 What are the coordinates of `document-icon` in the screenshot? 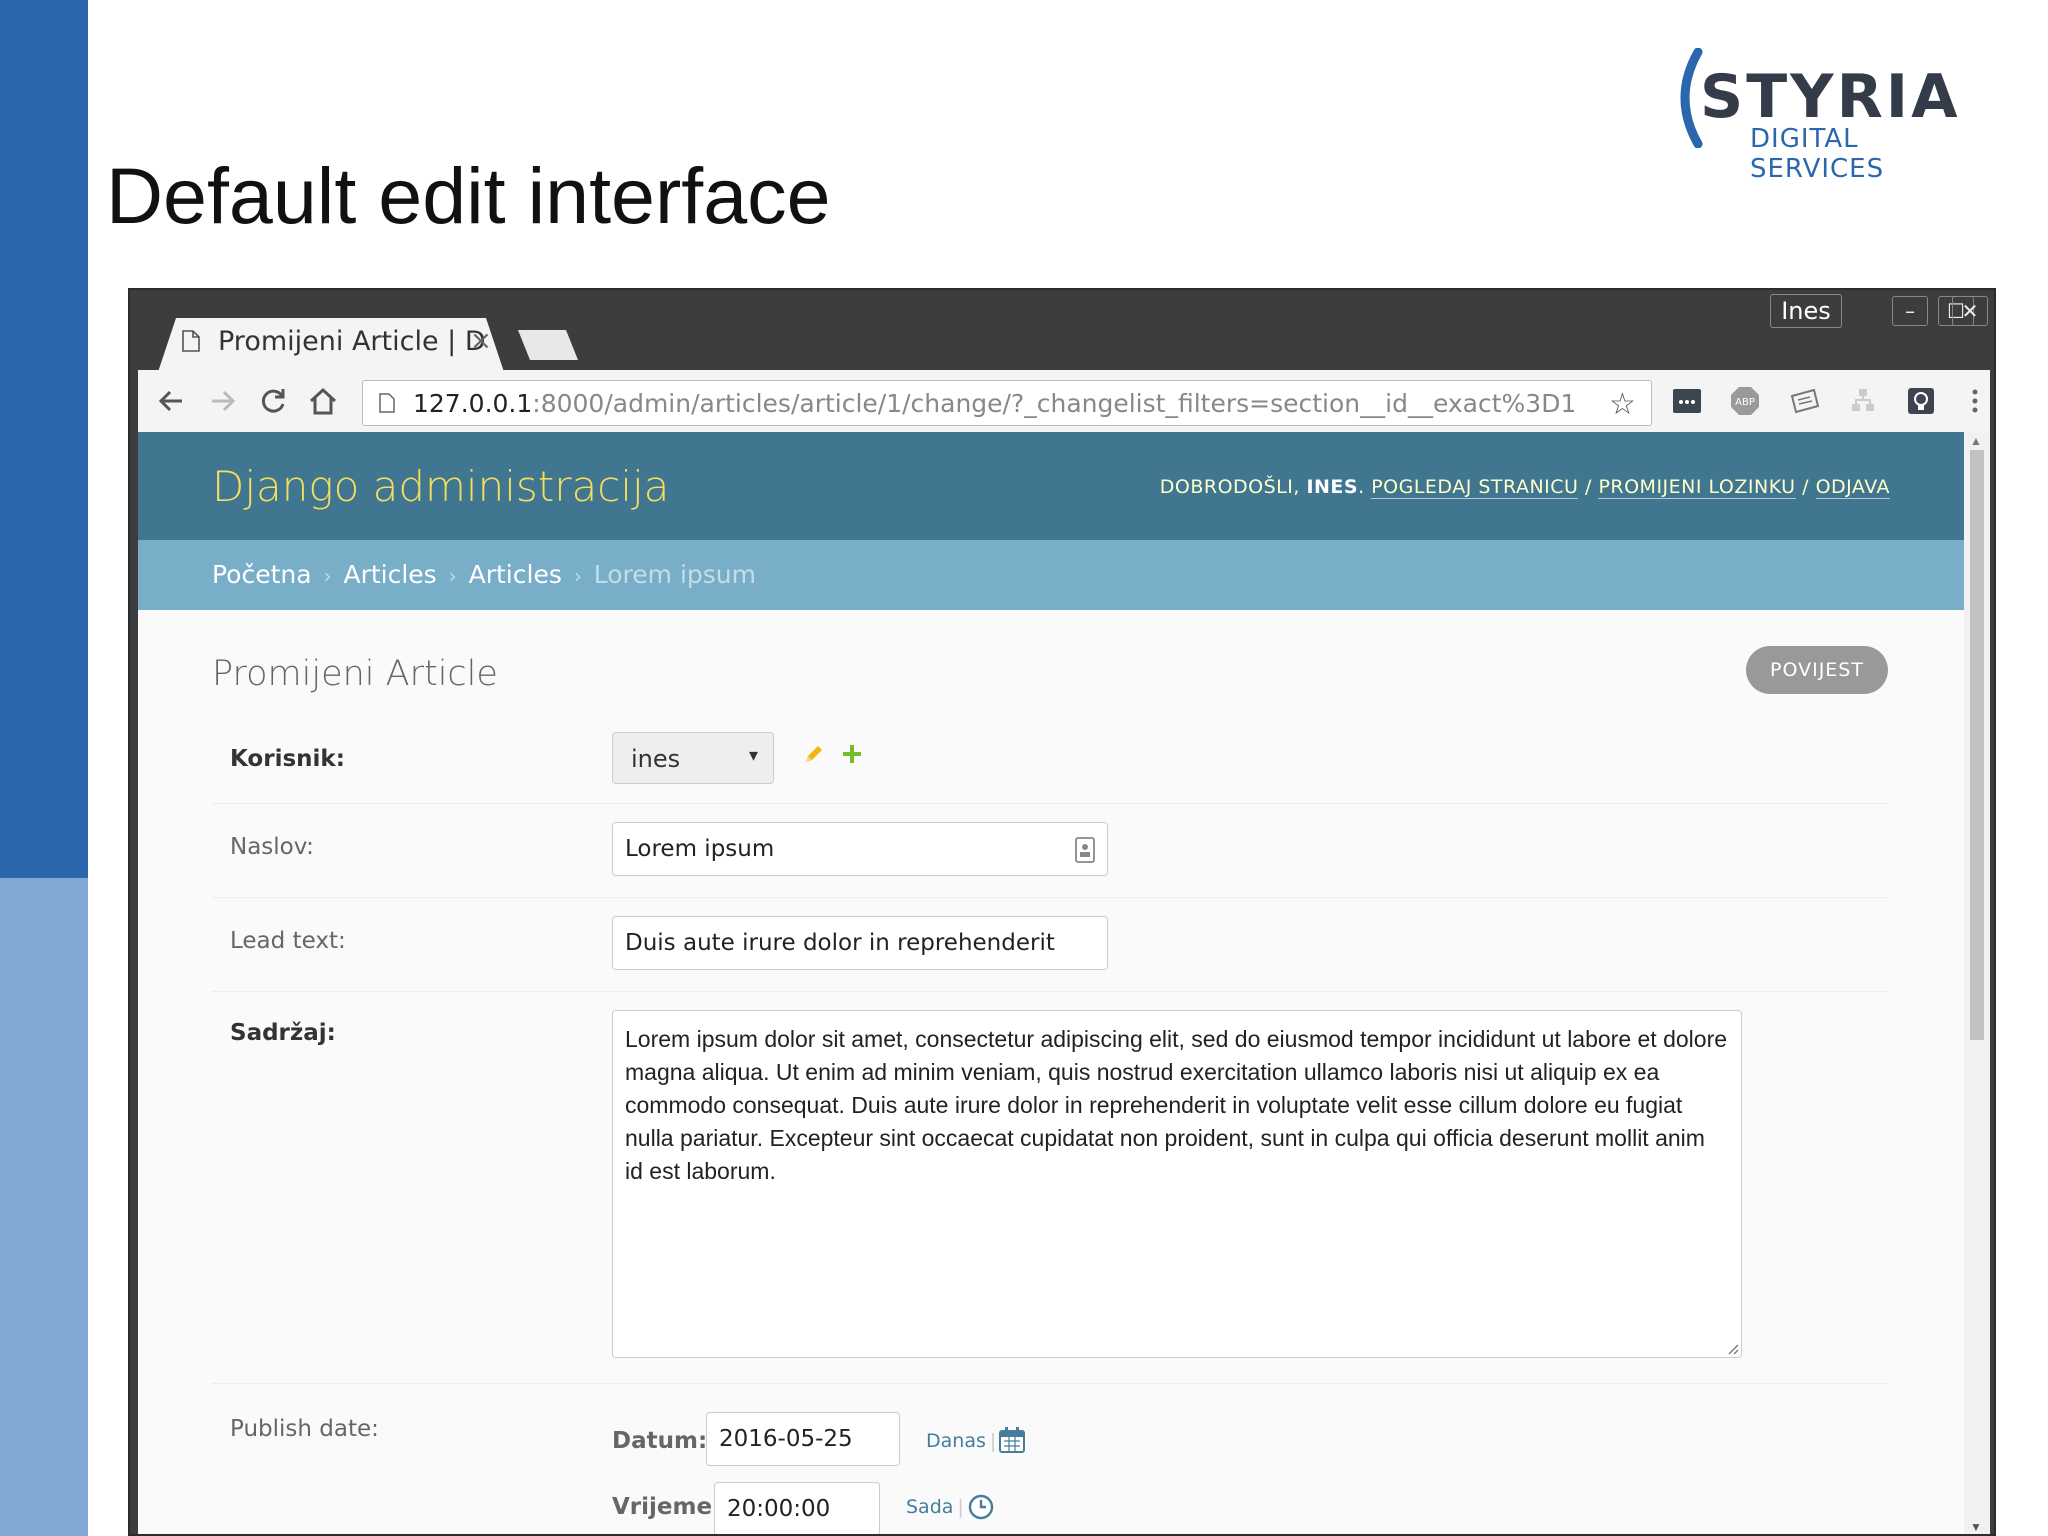 It's located at (191, 341).